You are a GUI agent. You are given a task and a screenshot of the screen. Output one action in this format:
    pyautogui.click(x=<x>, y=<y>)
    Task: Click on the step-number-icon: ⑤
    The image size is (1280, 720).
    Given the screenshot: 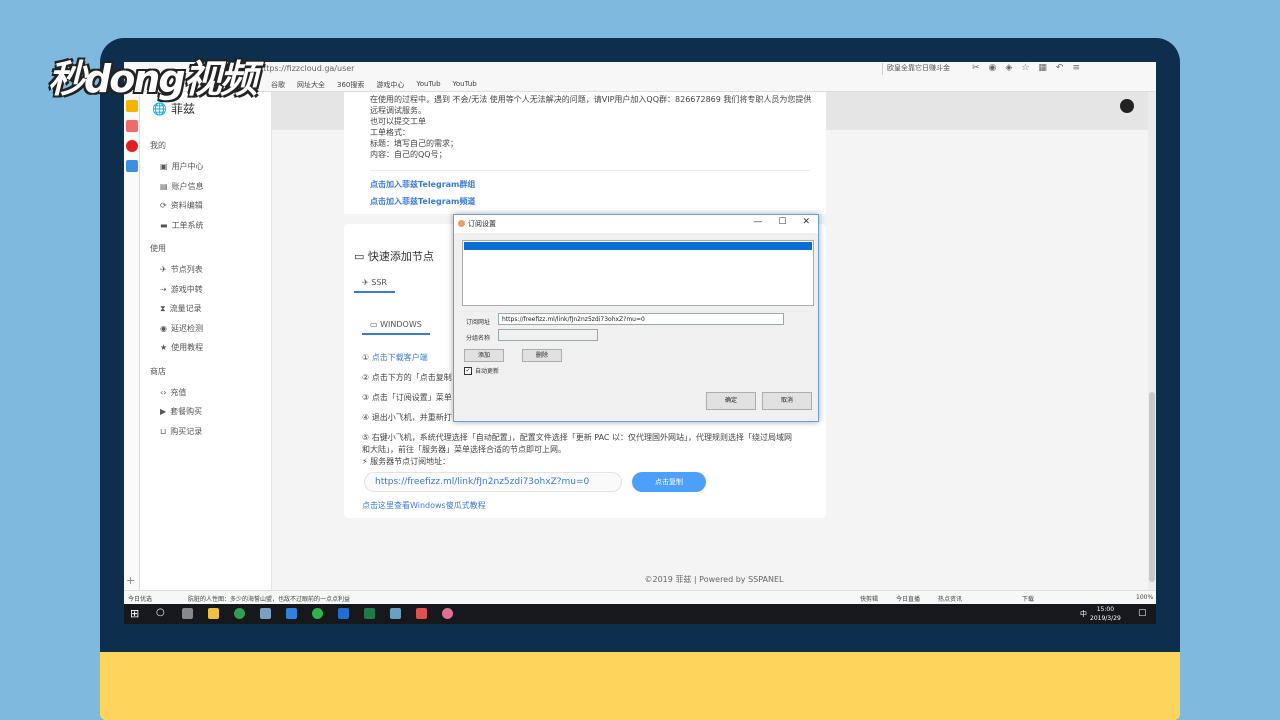 What is the action you would take?
    pyautogui.click(x=366, y=437)
    